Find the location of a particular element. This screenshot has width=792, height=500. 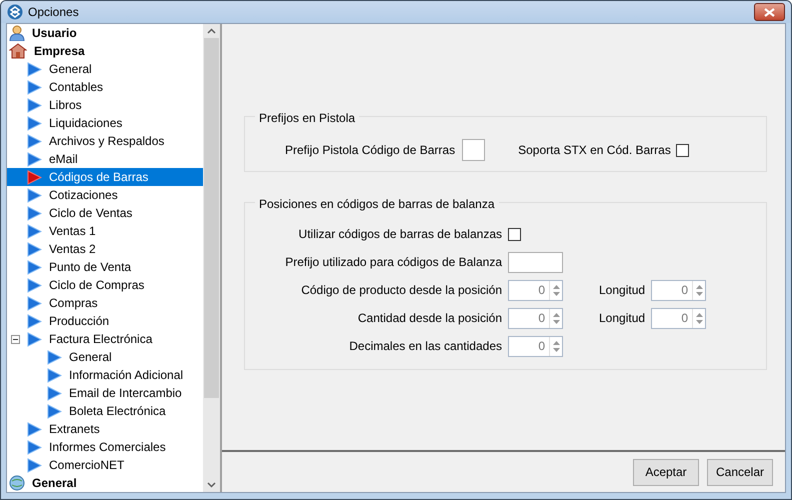

house-icon is located at coordinates (18, 51).